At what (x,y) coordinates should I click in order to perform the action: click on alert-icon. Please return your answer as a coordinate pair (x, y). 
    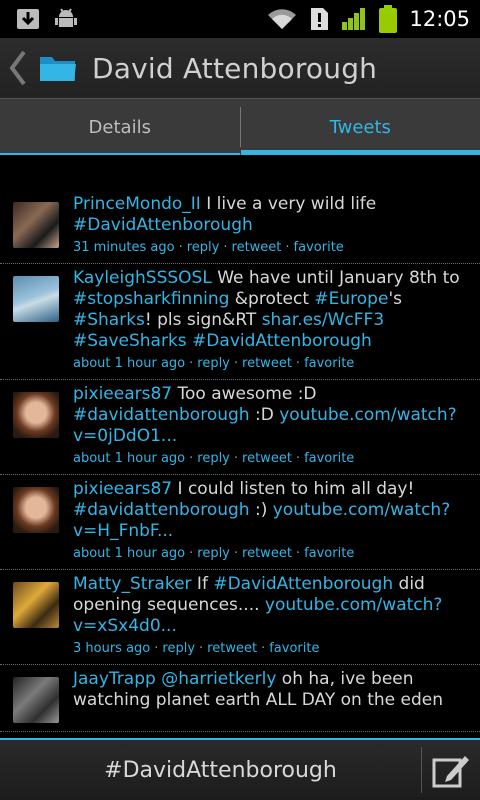
    Looking at the image, I should click on (319, 19).